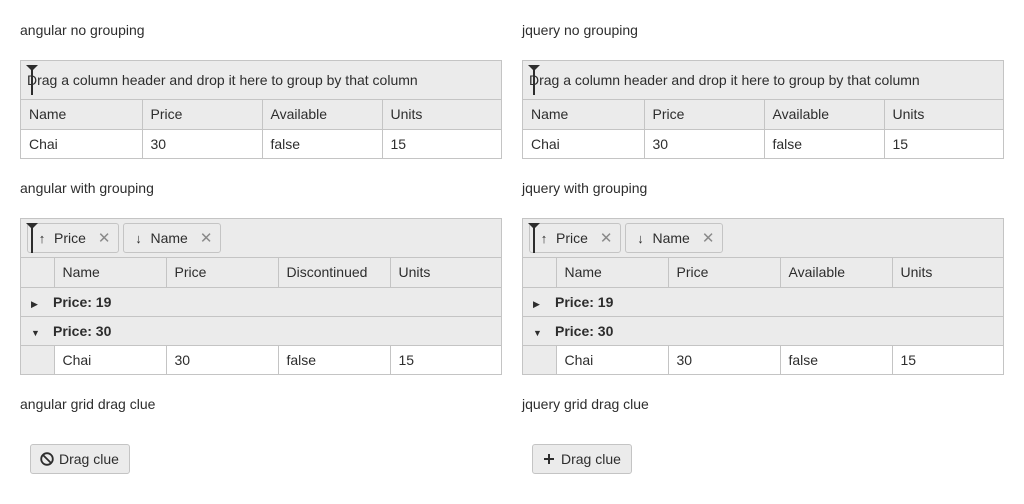 This screenshot has width=1024, height=504. What do you see at coordinates (82, 30) in the screenshot?
I see `section-title: angular no grouping` at bounding box center [82, 30].